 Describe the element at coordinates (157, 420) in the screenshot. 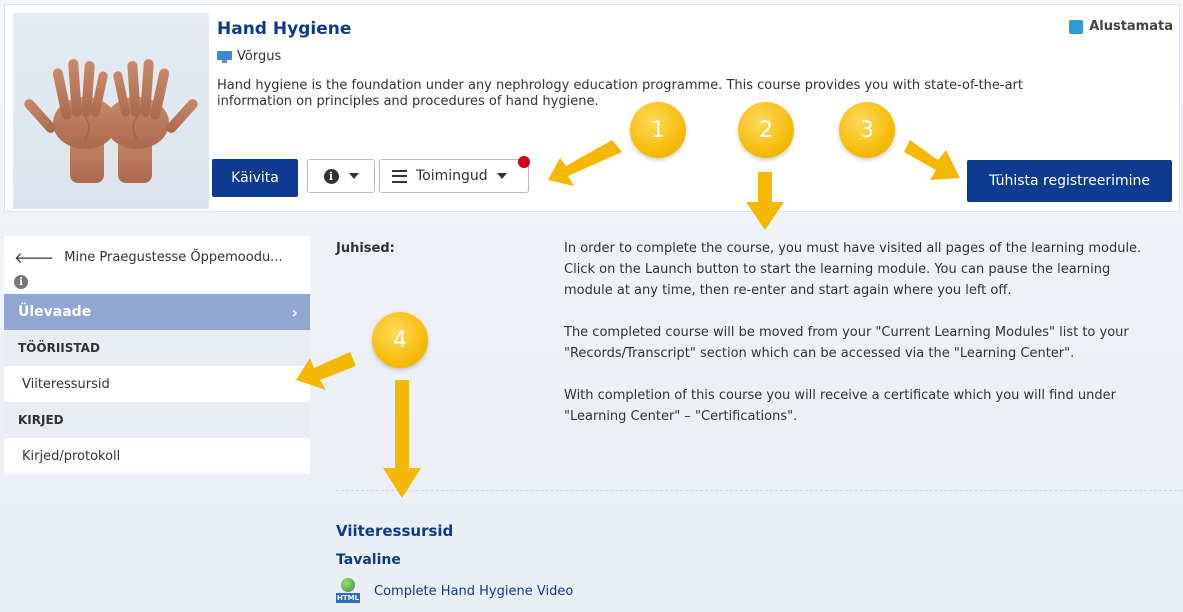

I see `section-heading-records: KIRJED` at that location.